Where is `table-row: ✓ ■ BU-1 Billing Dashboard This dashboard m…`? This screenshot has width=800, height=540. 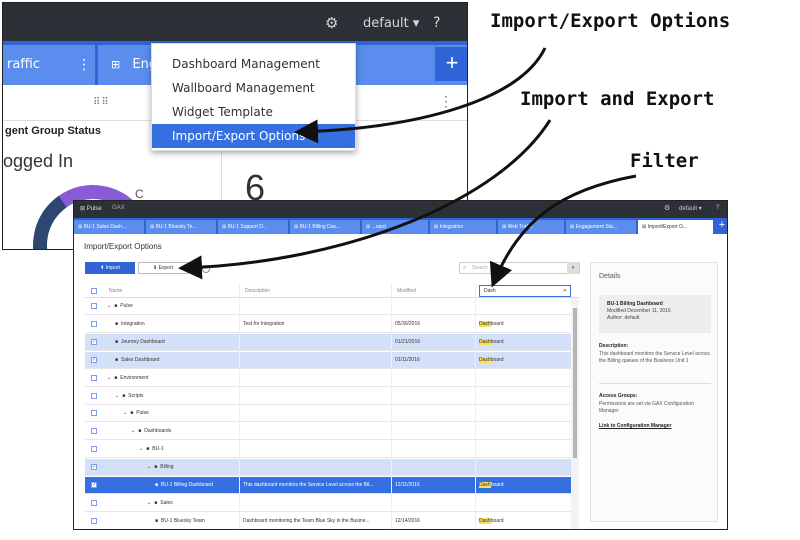
table-row: ✓ ■ BU-1 Billing Dashboard This dashboard m… is located at coordinates (332, 485).